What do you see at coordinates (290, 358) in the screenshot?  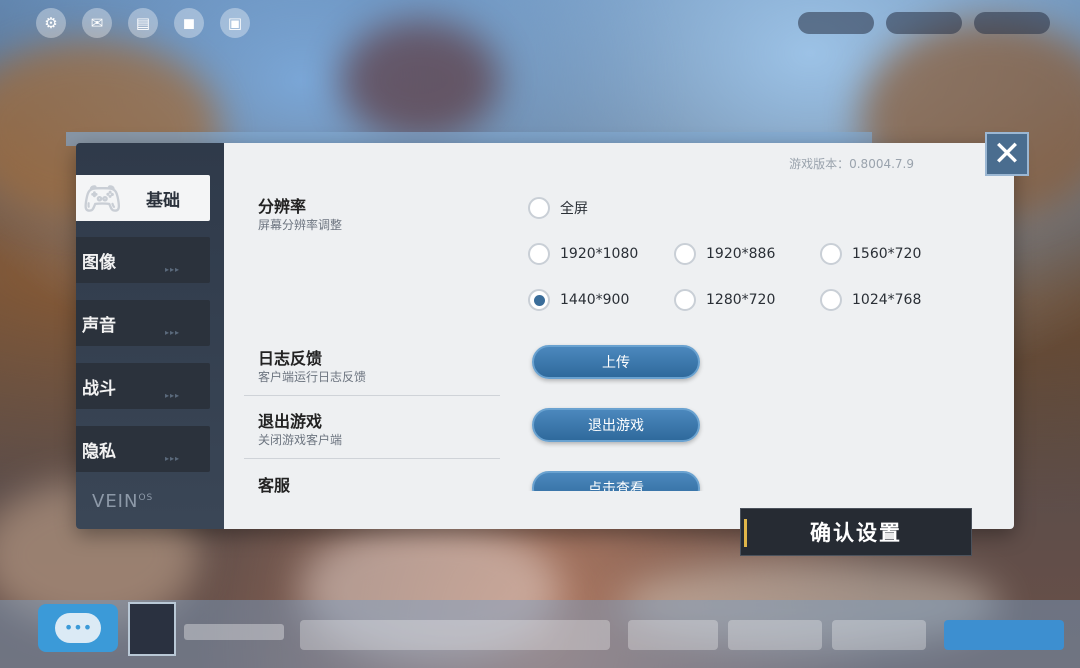 I see `log-feedback-title: 日志反馈` at bounding box center [290, 358].